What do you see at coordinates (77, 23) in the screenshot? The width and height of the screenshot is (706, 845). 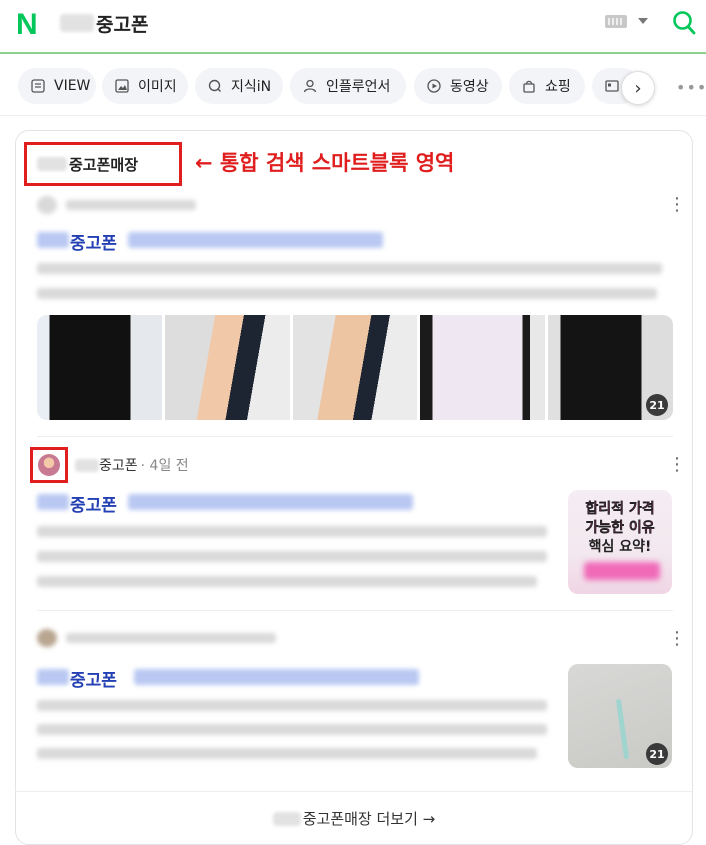 I see `blurred-query-prefix` at bounding box center [77, 23].